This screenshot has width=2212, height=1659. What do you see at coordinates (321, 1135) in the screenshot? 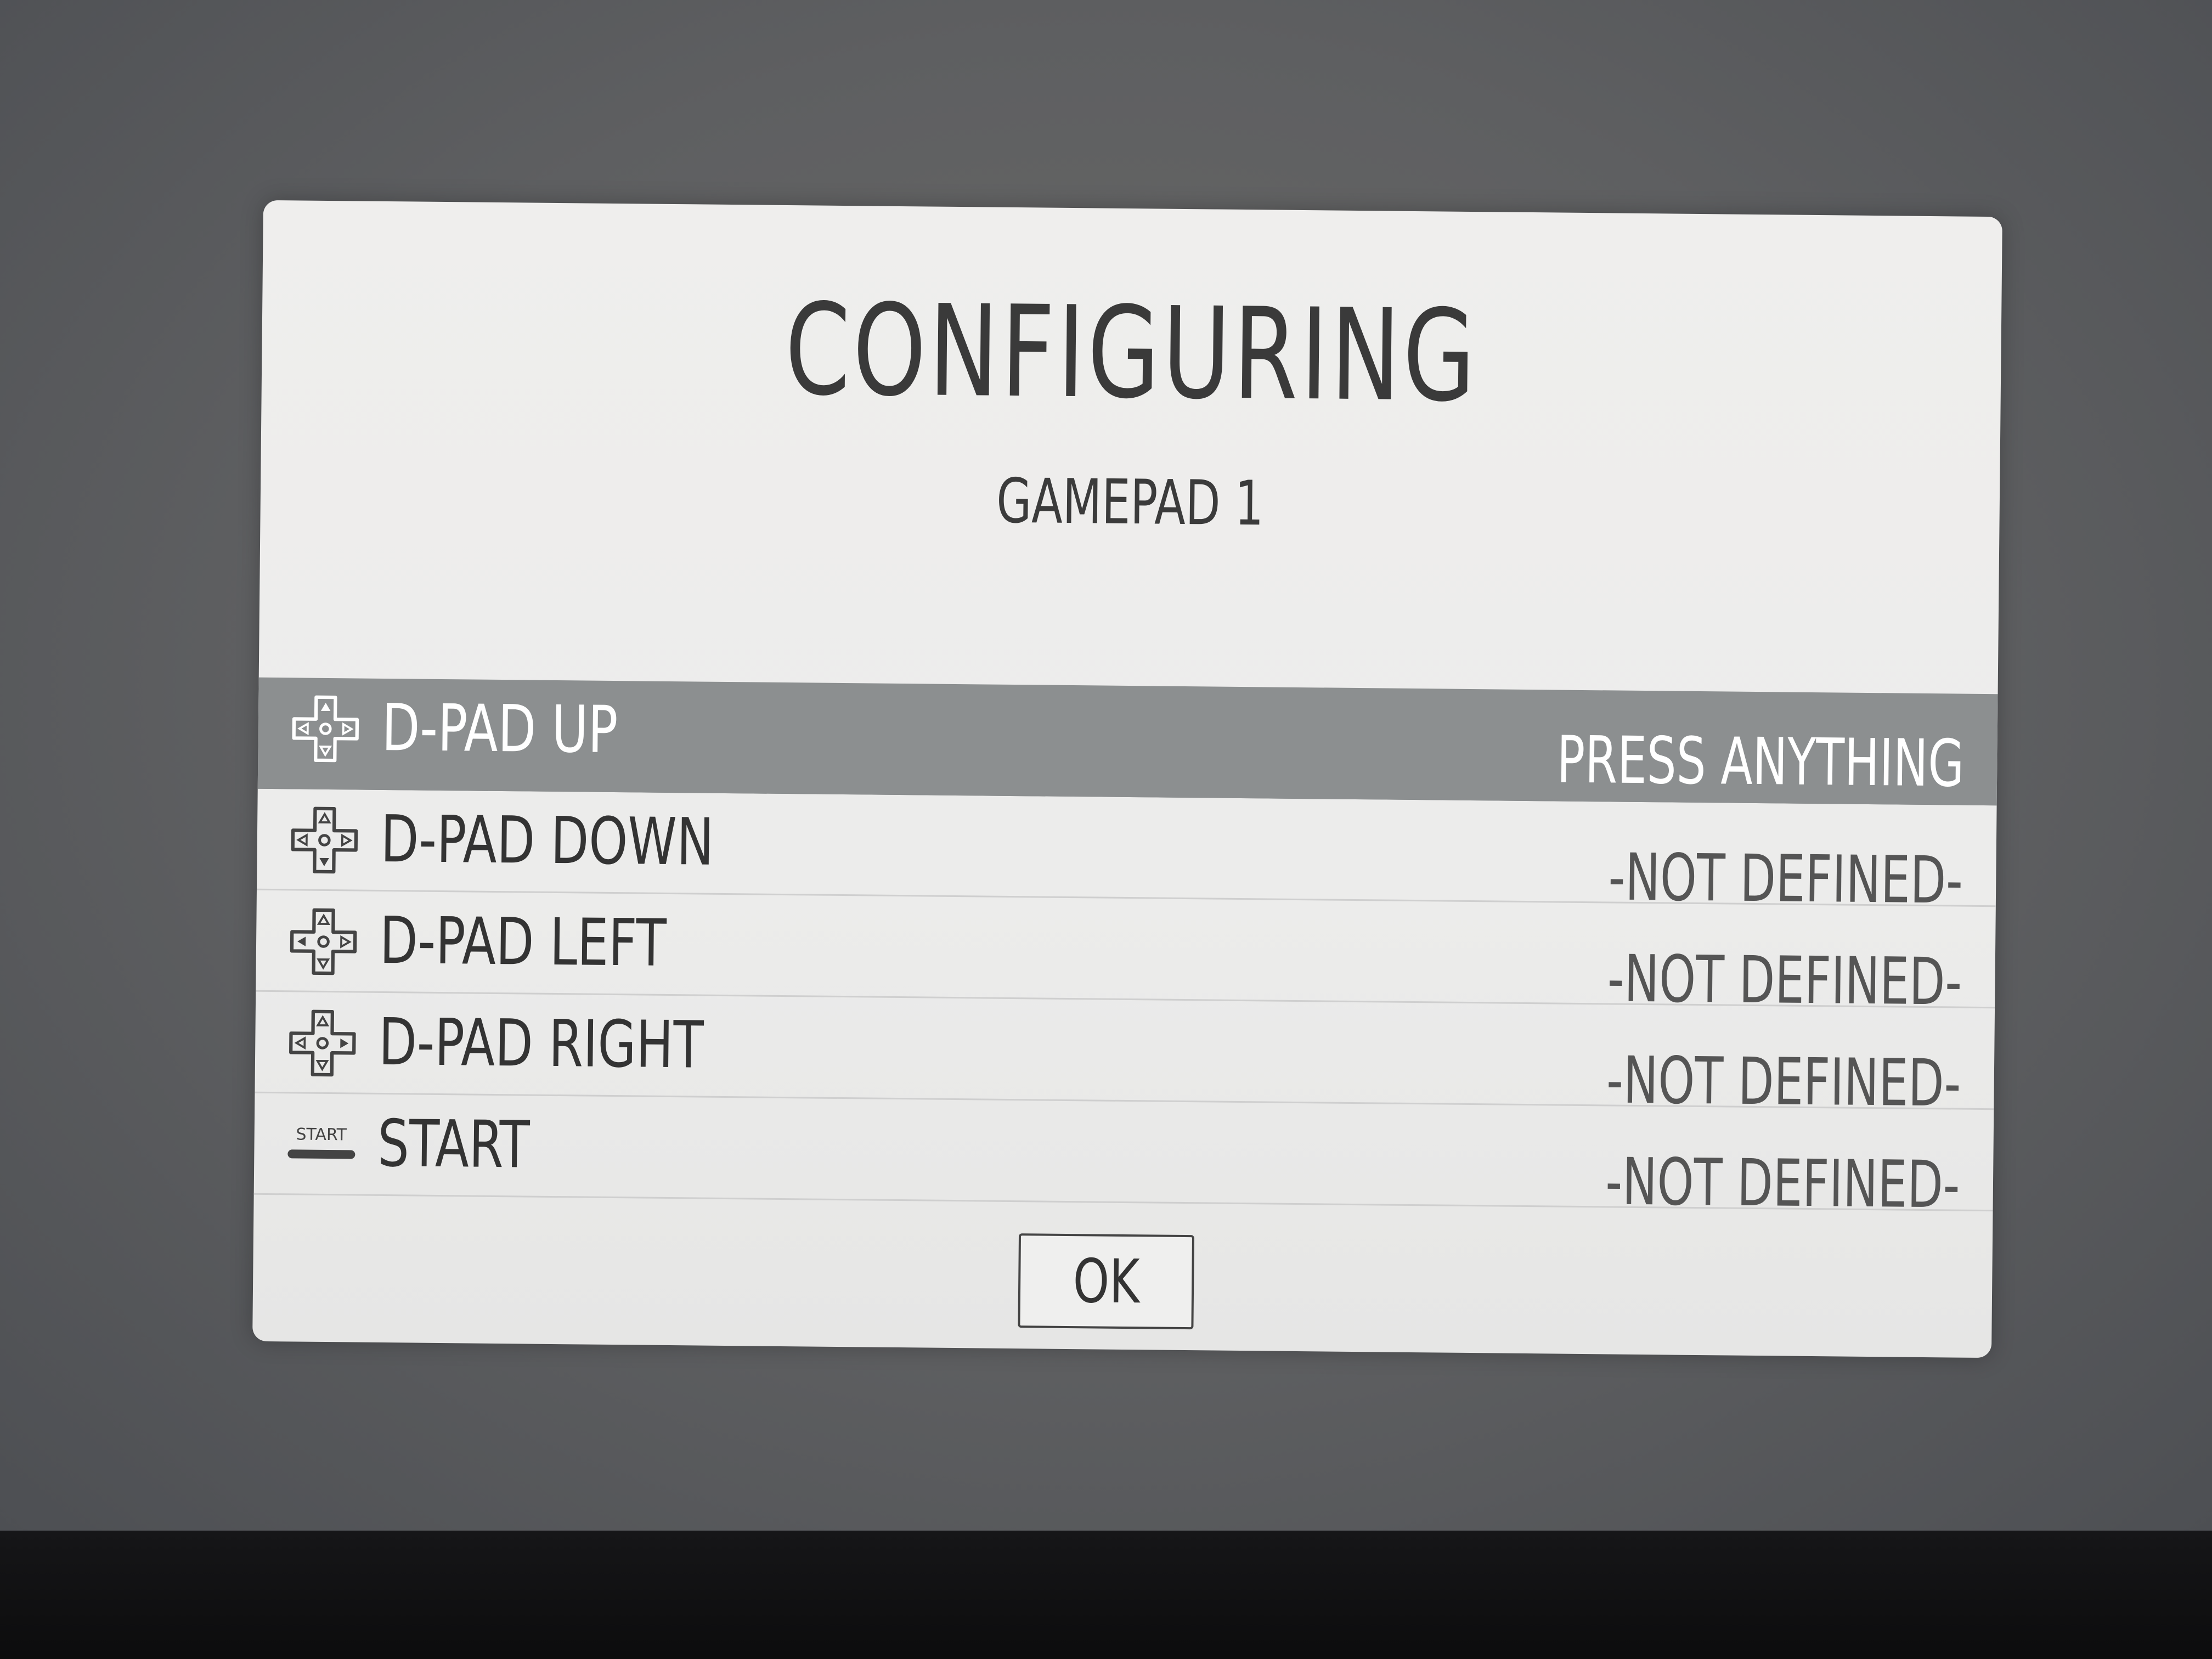
I see `start-icon-text: START` at bounding box center [321, 1135].